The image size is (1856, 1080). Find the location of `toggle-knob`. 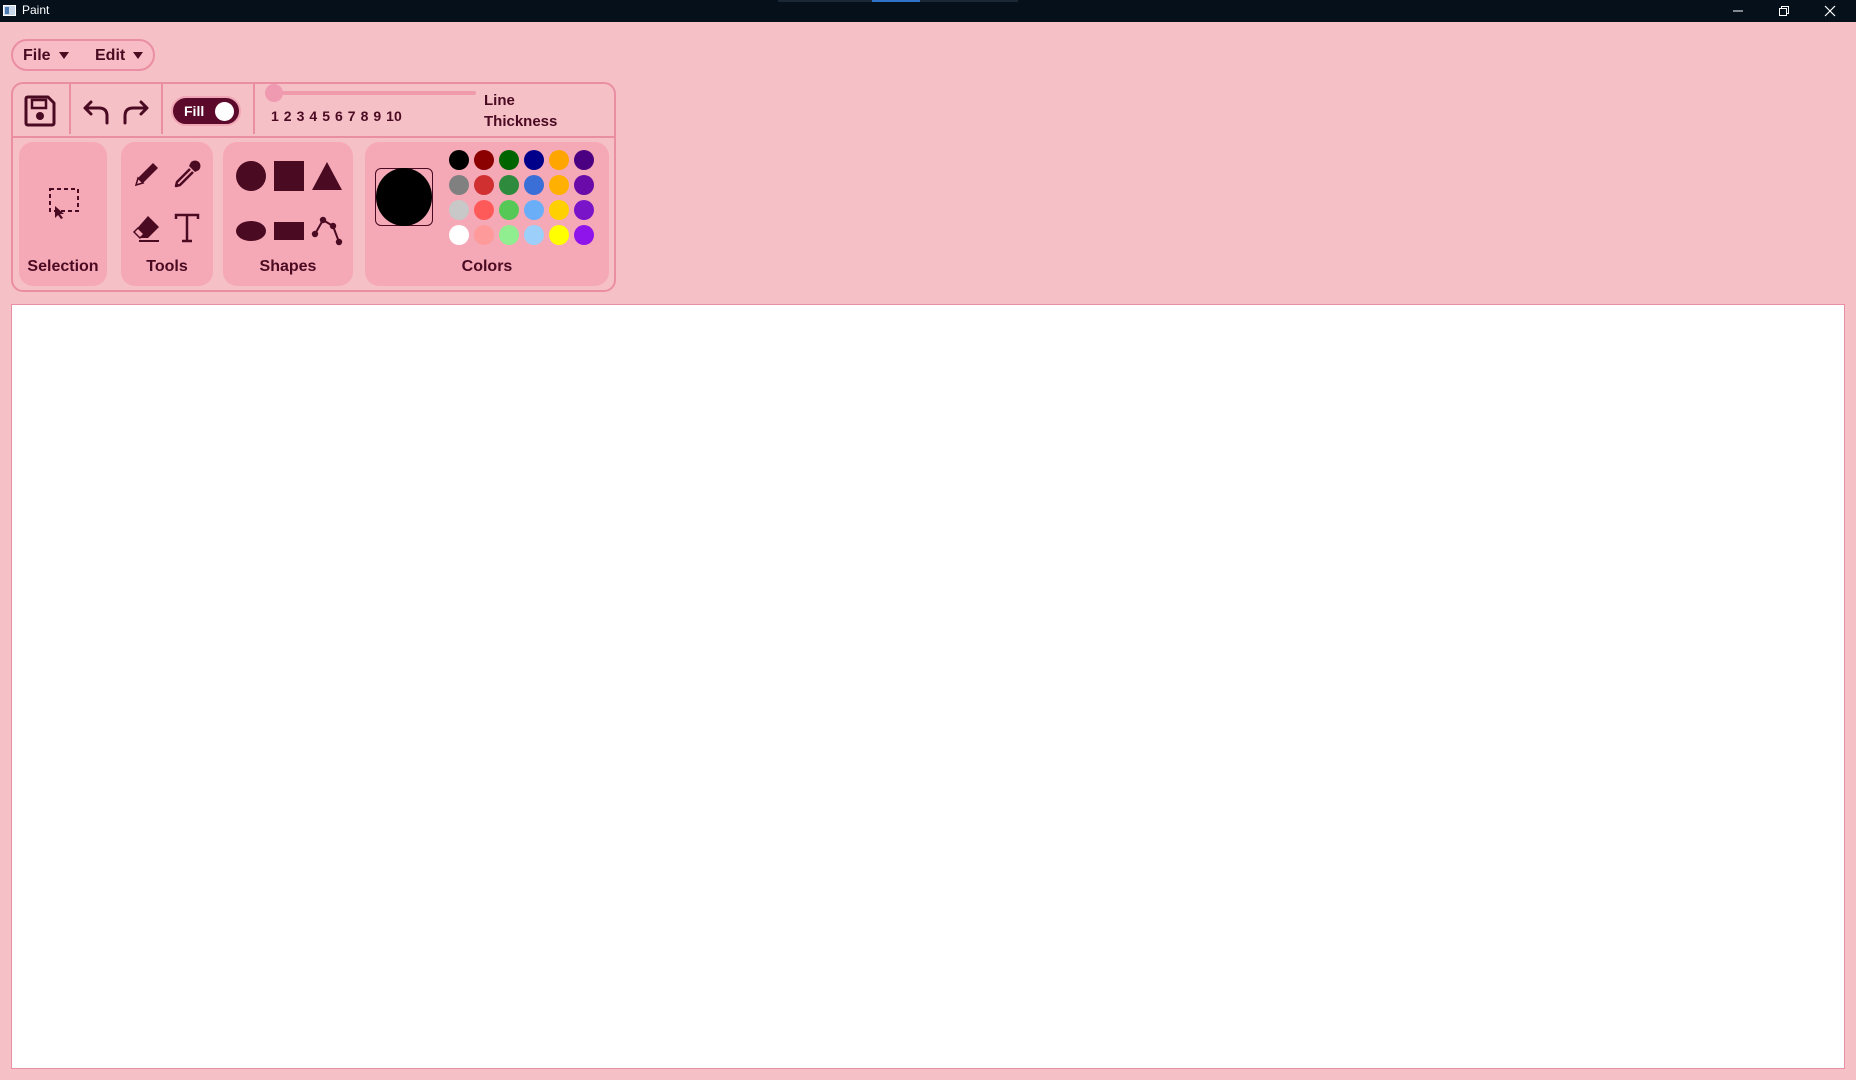

toggle-knob is located at coordinates (224, 111).